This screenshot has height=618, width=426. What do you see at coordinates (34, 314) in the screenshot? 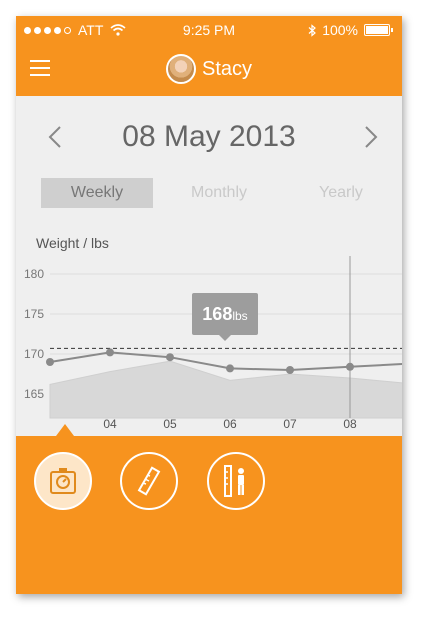
I see `y-tick-label: 175` at bounding box center [34, 314].